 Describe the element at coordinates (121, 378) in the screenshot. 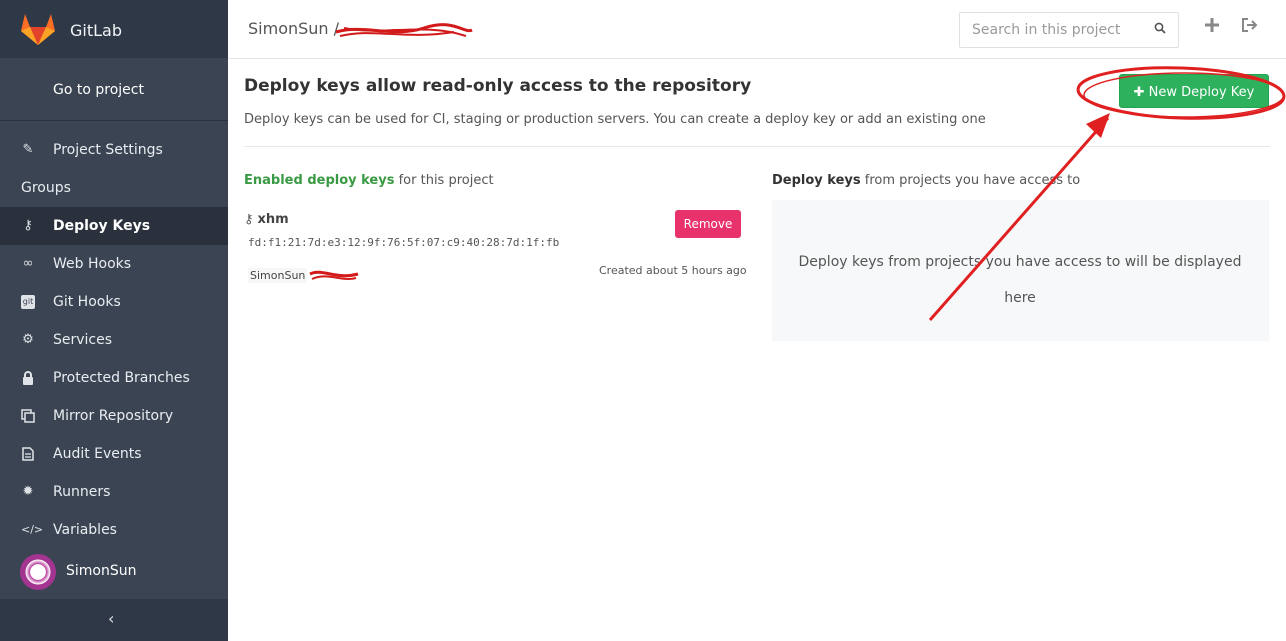

I see `sidebar-item-label: Protected Branches` at that location.